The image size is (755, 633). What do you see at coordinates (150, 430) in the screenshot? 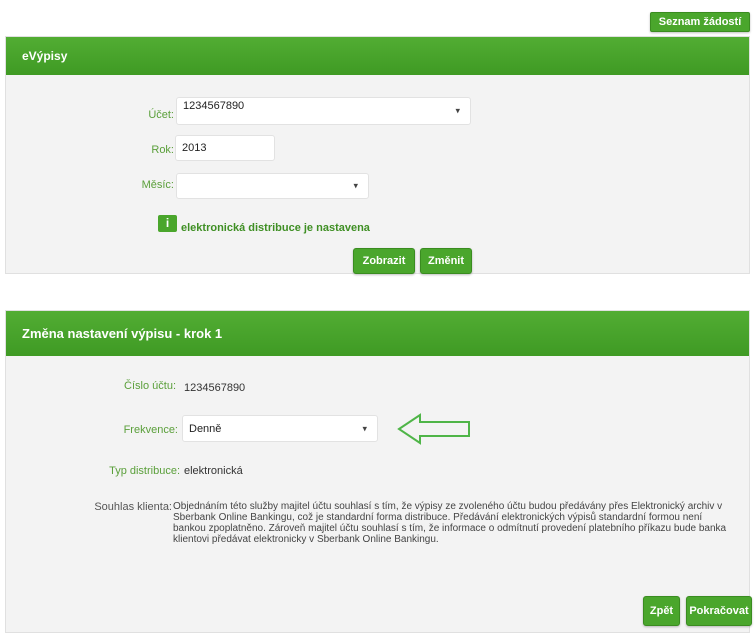
I see `frekvence-label: Frekvence:` at bounding box center [150, 430].